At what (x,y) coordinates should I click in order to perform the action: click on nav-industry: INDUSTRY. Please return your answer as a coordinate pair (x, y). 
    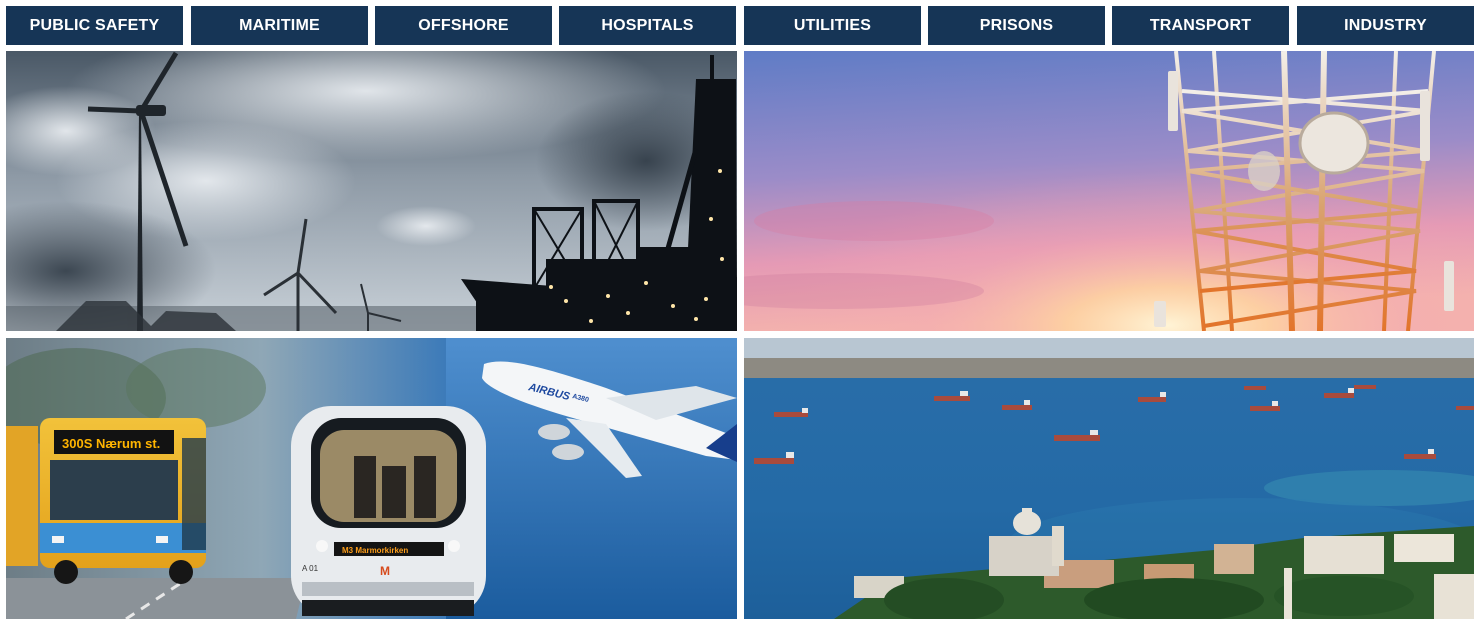
    Looking at the image, I should click on (1385, 25).